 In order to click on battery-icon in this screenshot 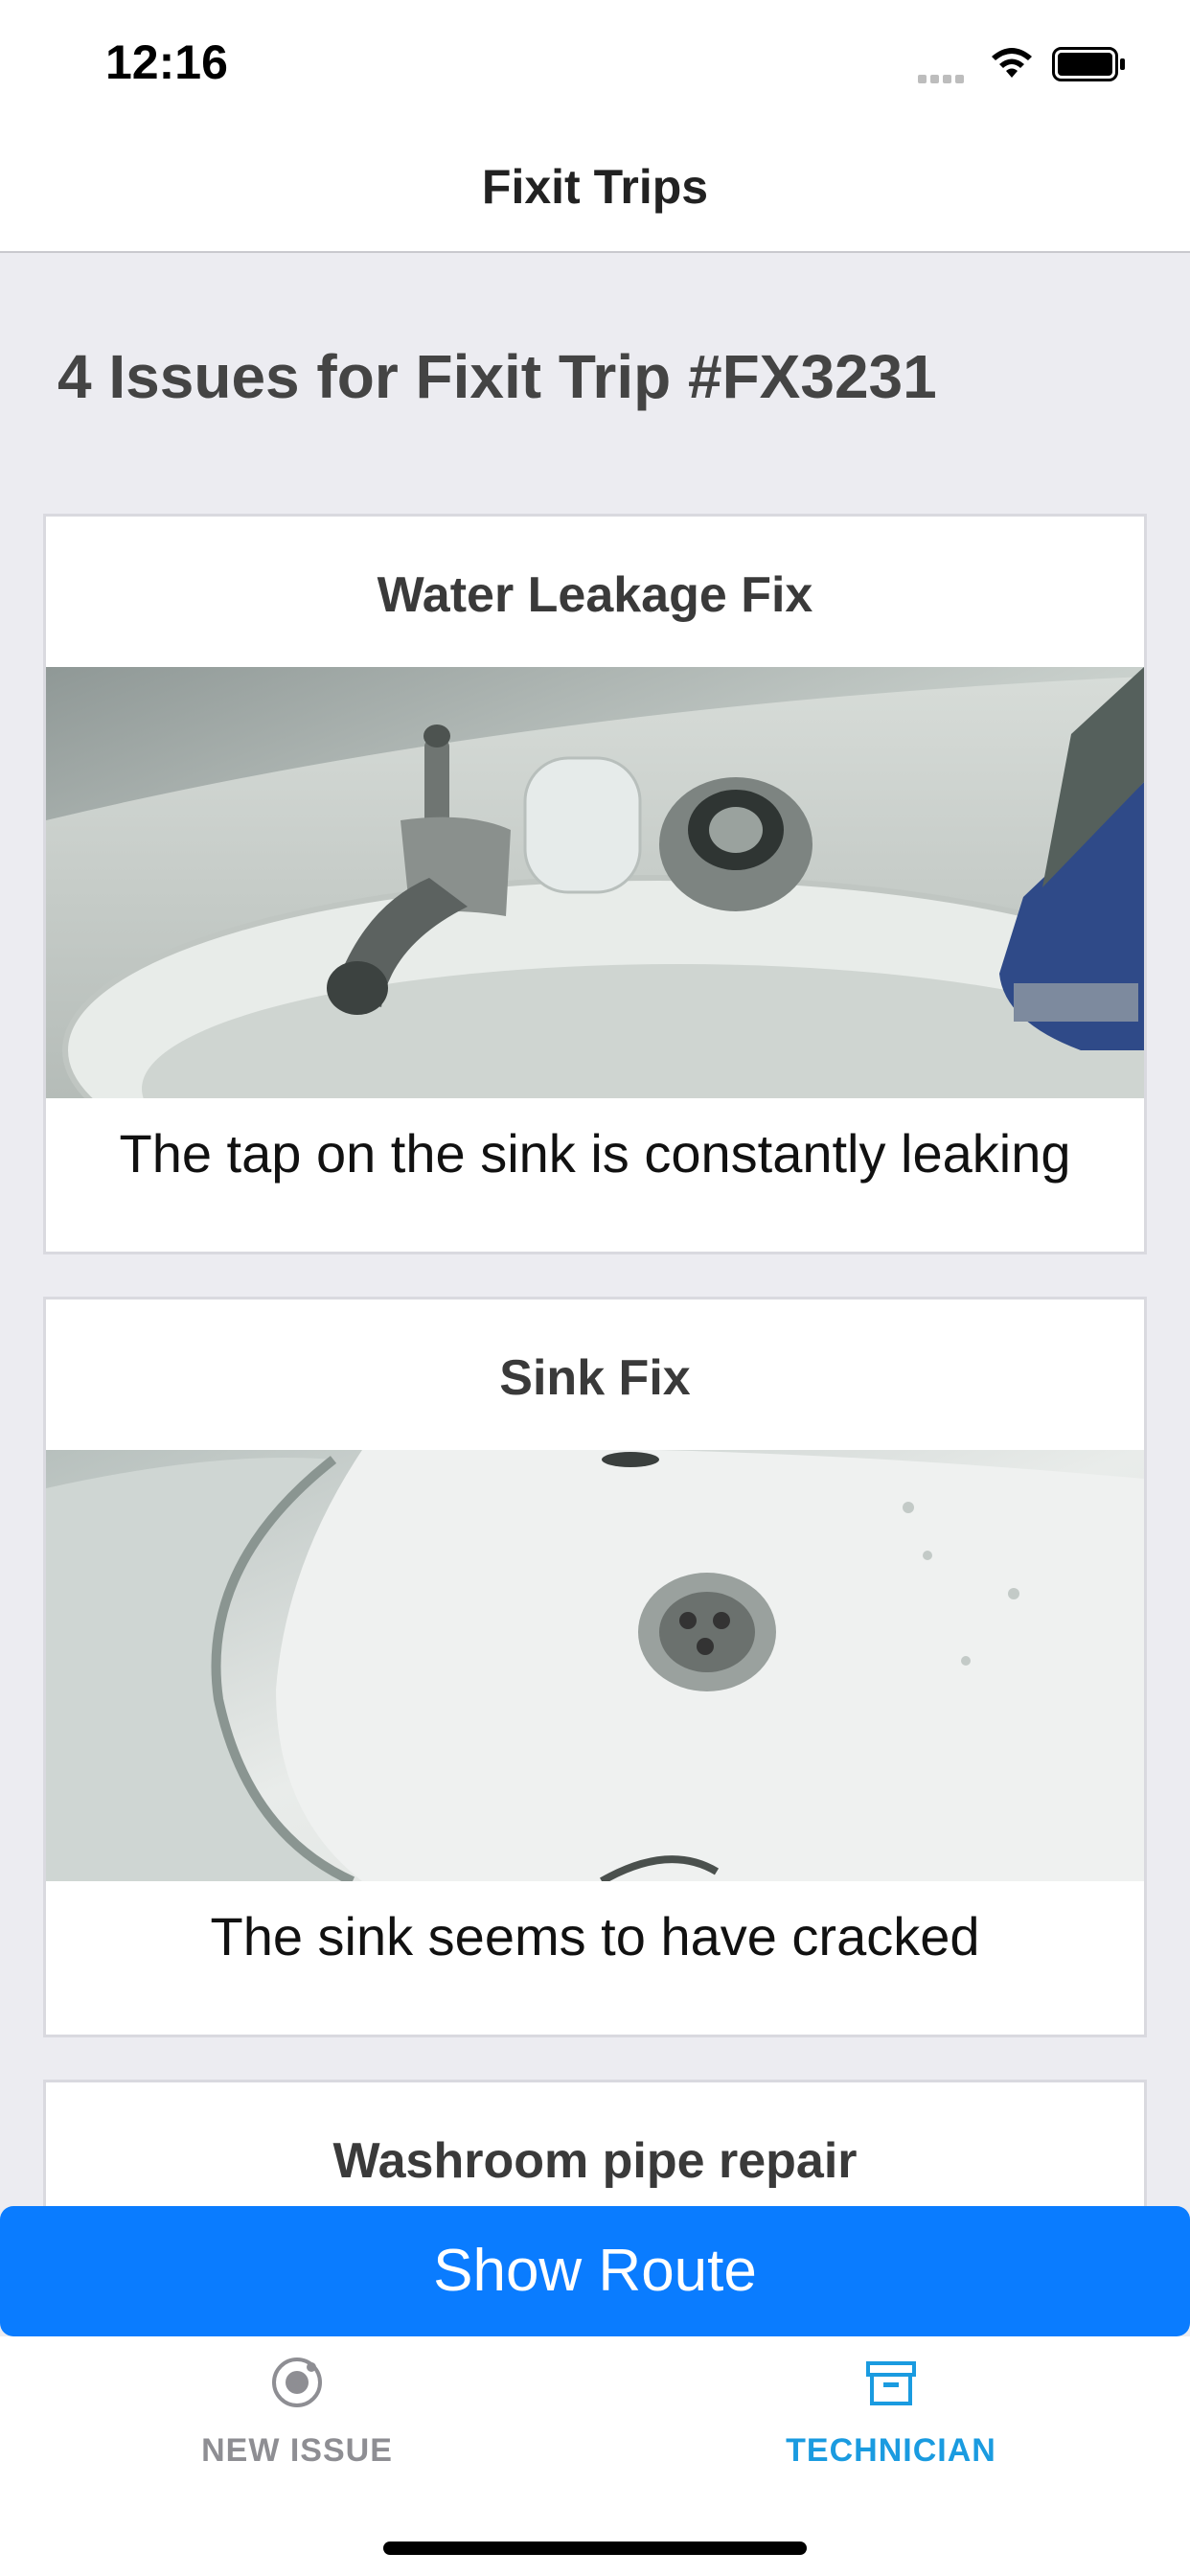, I will do `click(1089, 64)`.